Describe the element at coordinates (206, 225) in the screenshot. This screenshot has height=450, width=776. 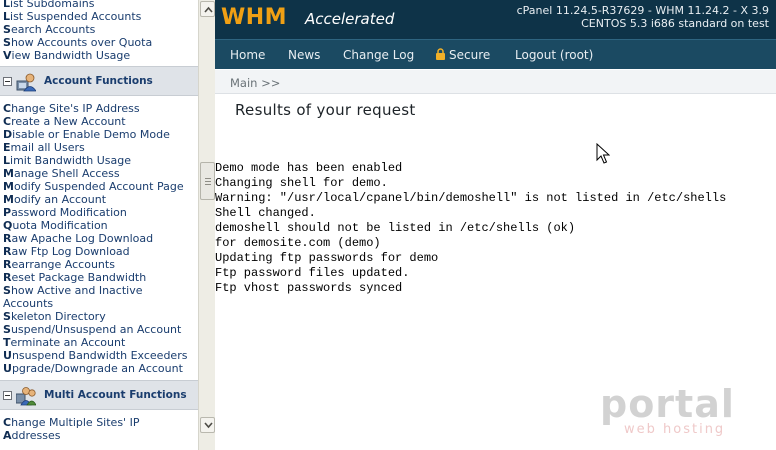
I see `sidebar-scrollbar` at that location.